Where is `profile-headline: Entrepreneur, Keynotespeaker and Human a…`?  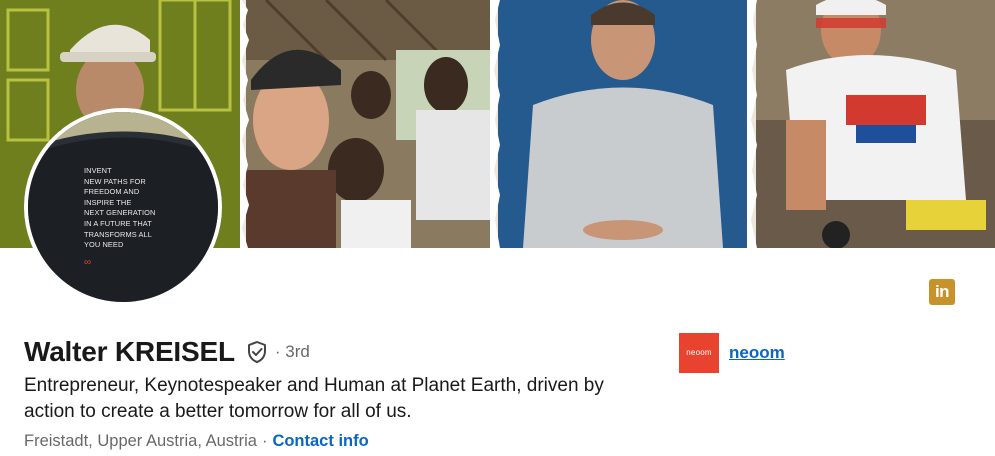 profile-headline: Entrepreneur, Keynotespeaker and Human a… is located at coordinates (314, 398).